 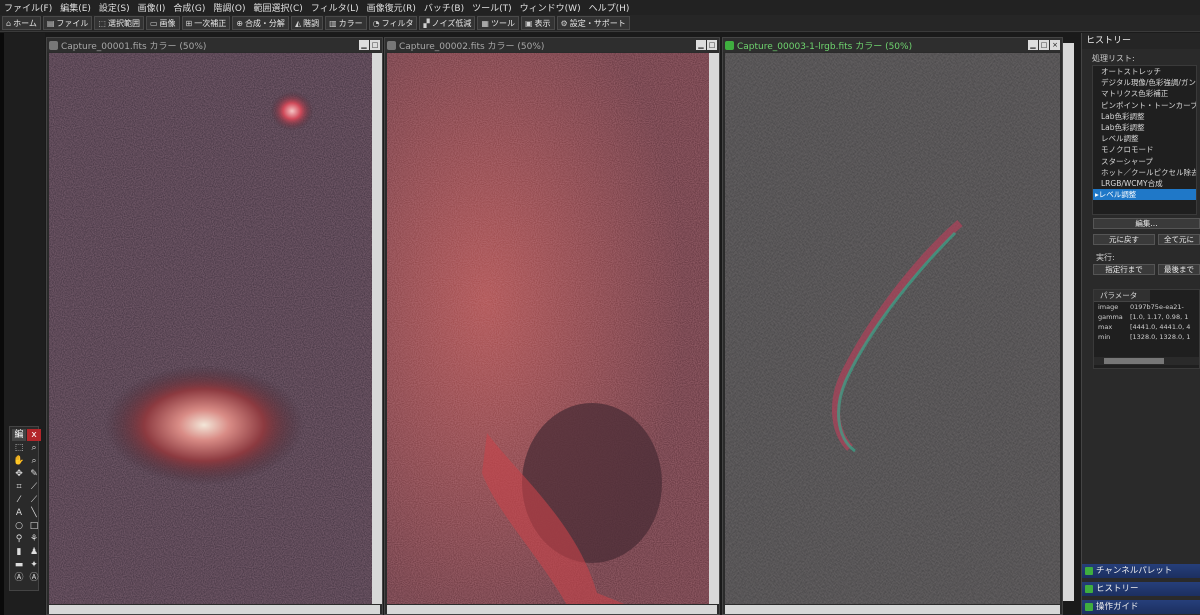 What do you see at coordinates (152, 7) in the screenshot?
I see `menu-item: 画像(I)` at bounding box center [152, 7].